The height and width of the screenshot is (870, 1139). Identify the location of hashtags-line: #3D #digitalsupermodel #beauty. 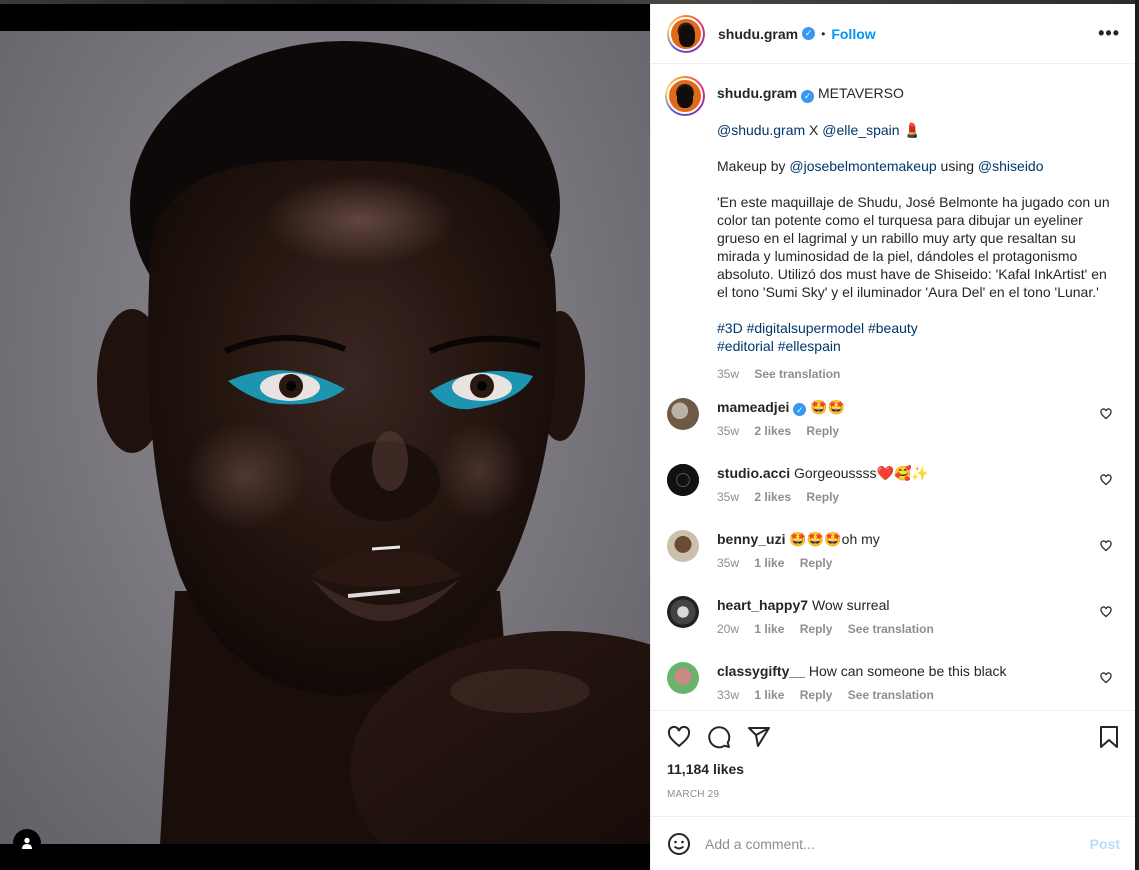
(817, 328).